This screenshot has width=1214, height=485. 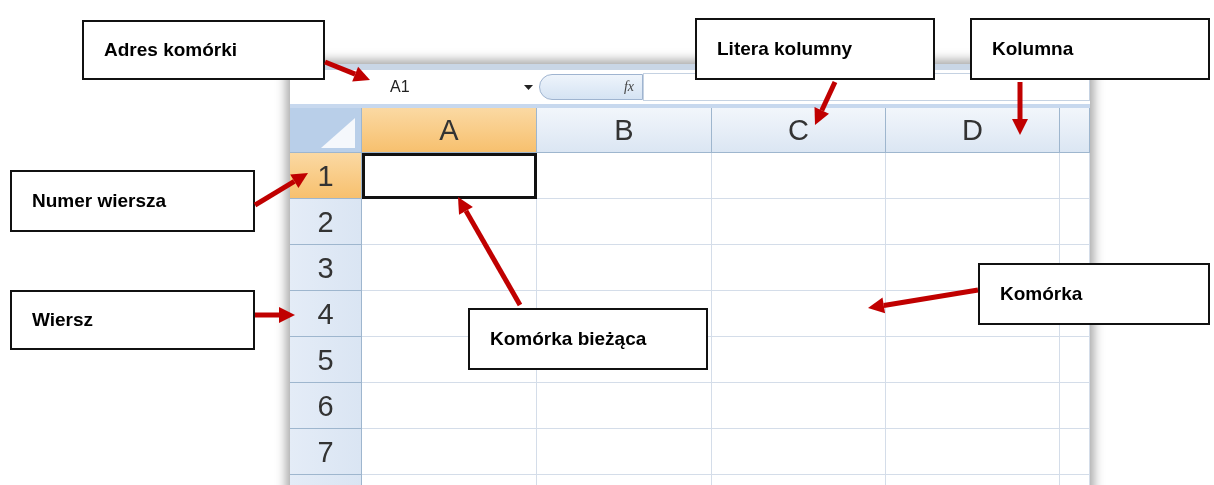 I want to click on callout-tooltip: Numer wiersza, so click(x=132, y=201).